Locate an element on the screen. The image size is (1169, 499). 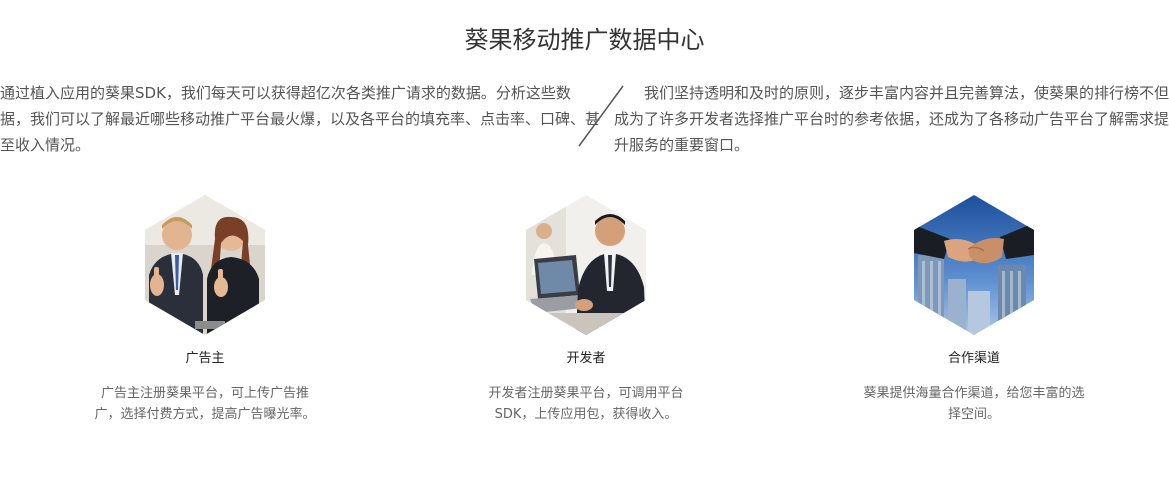
card-description: 广告主注册葵果平台，可上传广告推广，选择付费方式，提高广告曝光率。 is located at coordinates (205, 404).